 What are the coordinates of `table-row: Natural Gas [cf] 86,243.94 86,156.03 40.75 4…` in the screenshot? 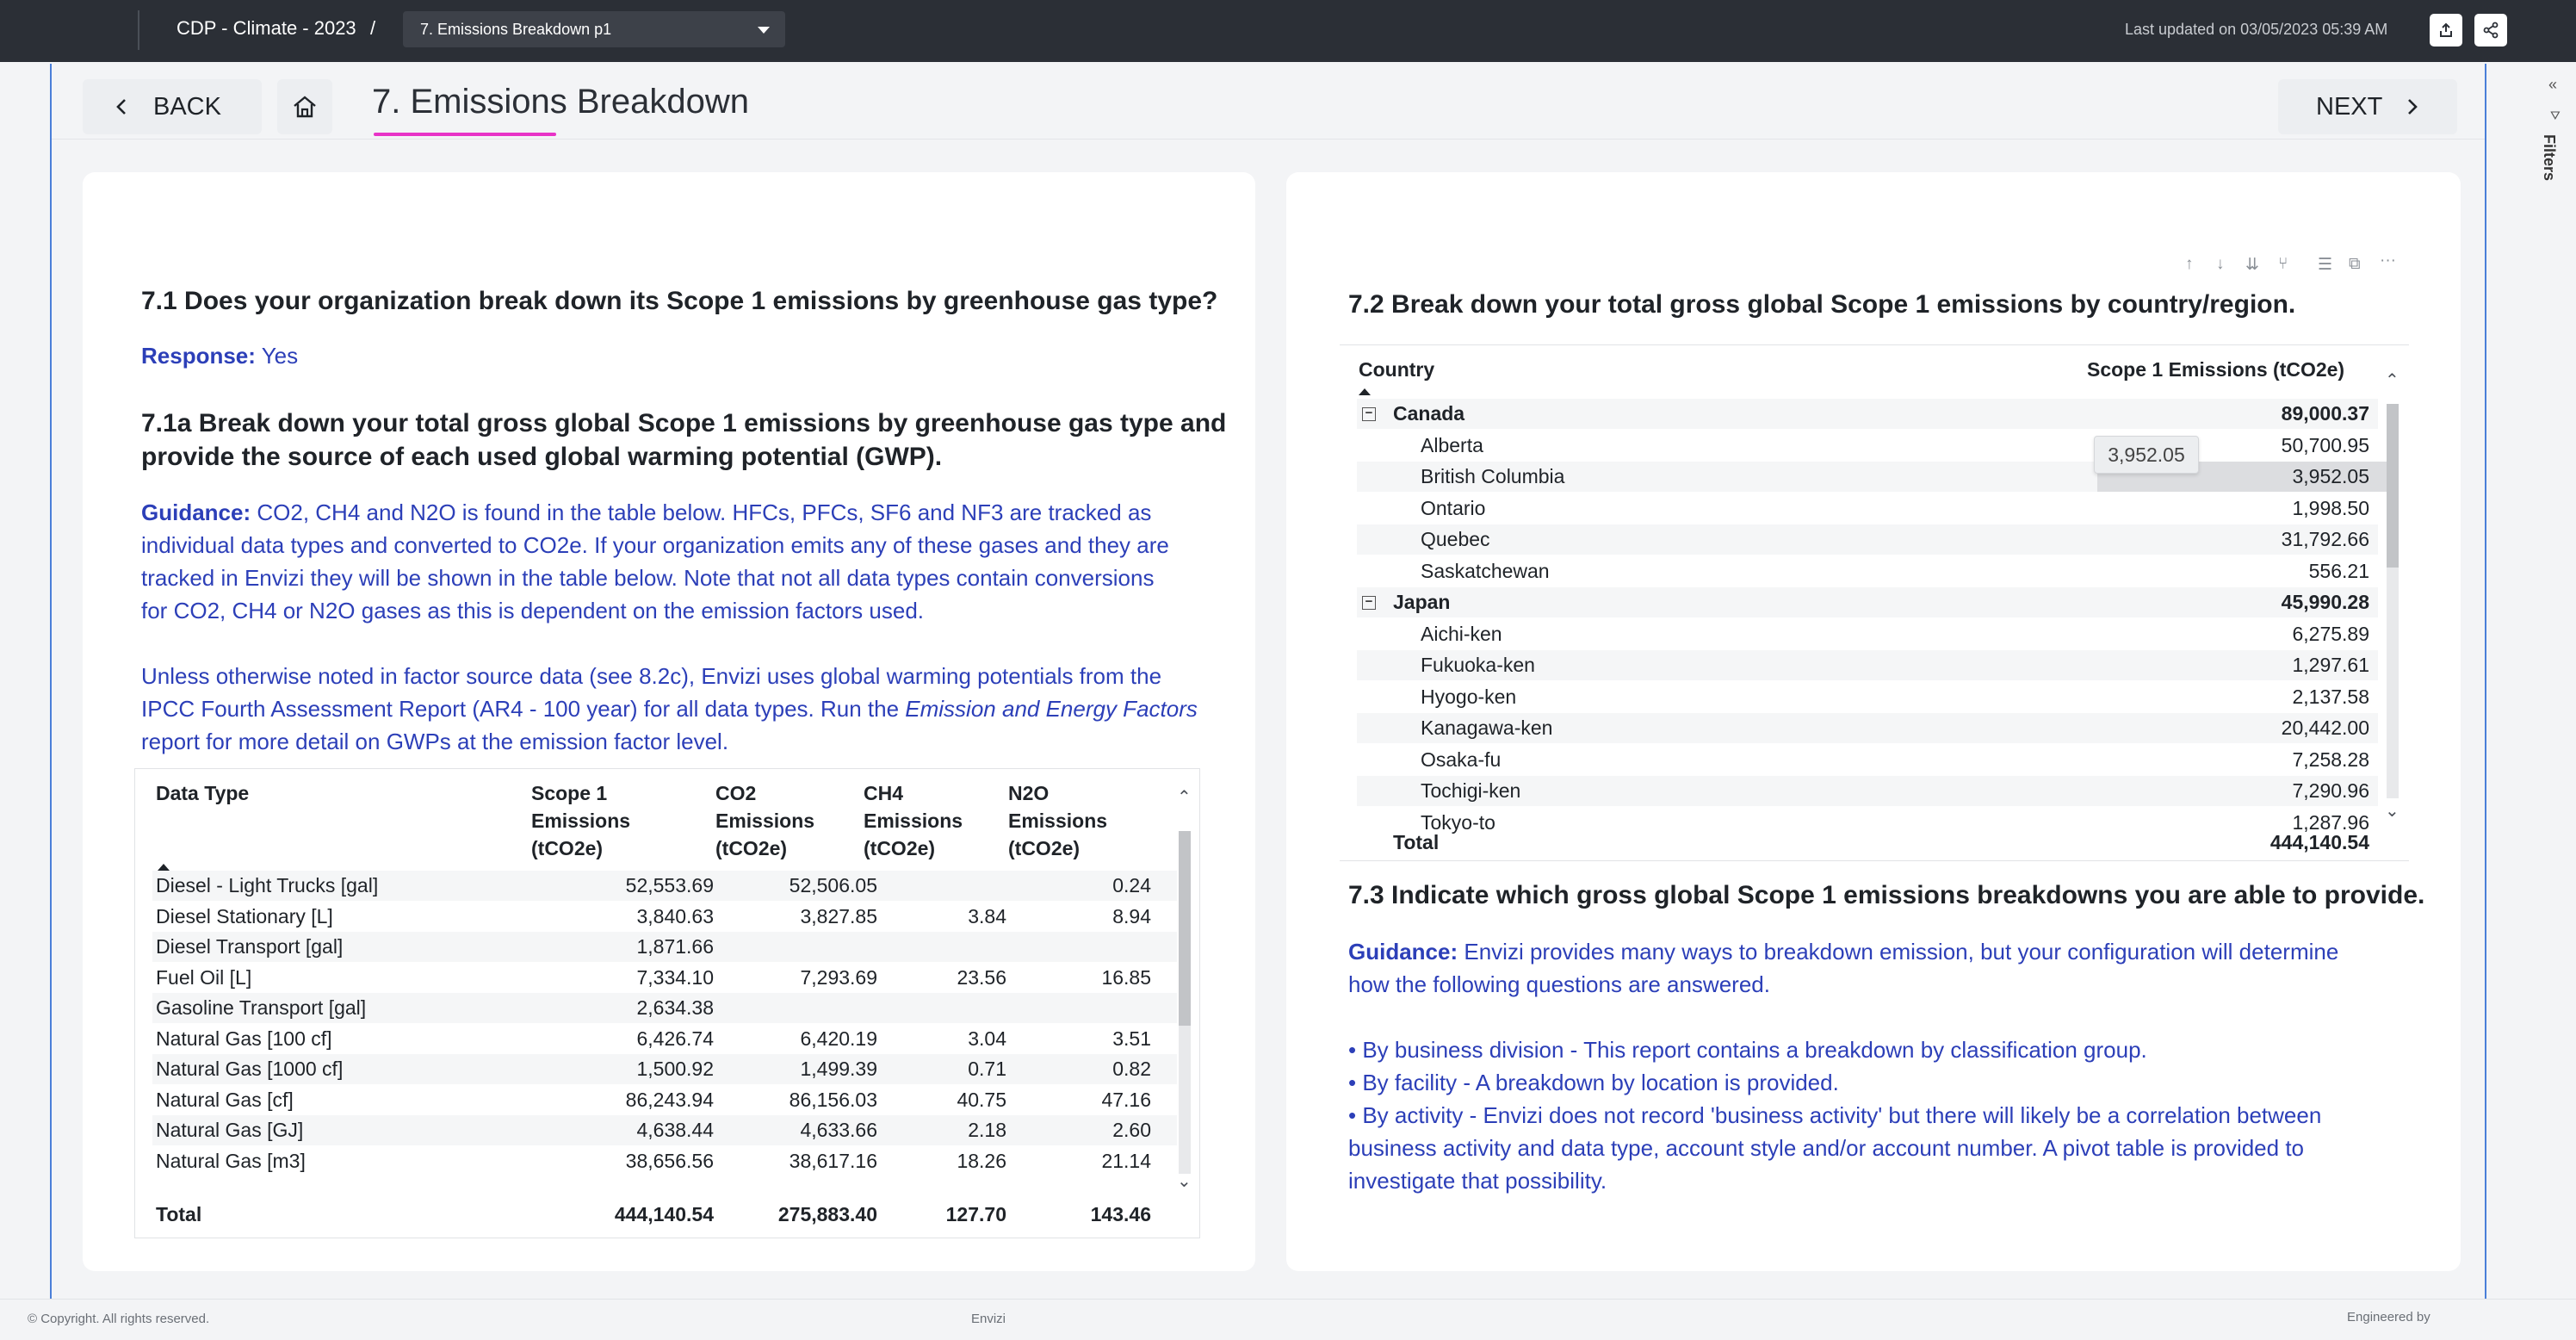 It's located at (664, 1100).